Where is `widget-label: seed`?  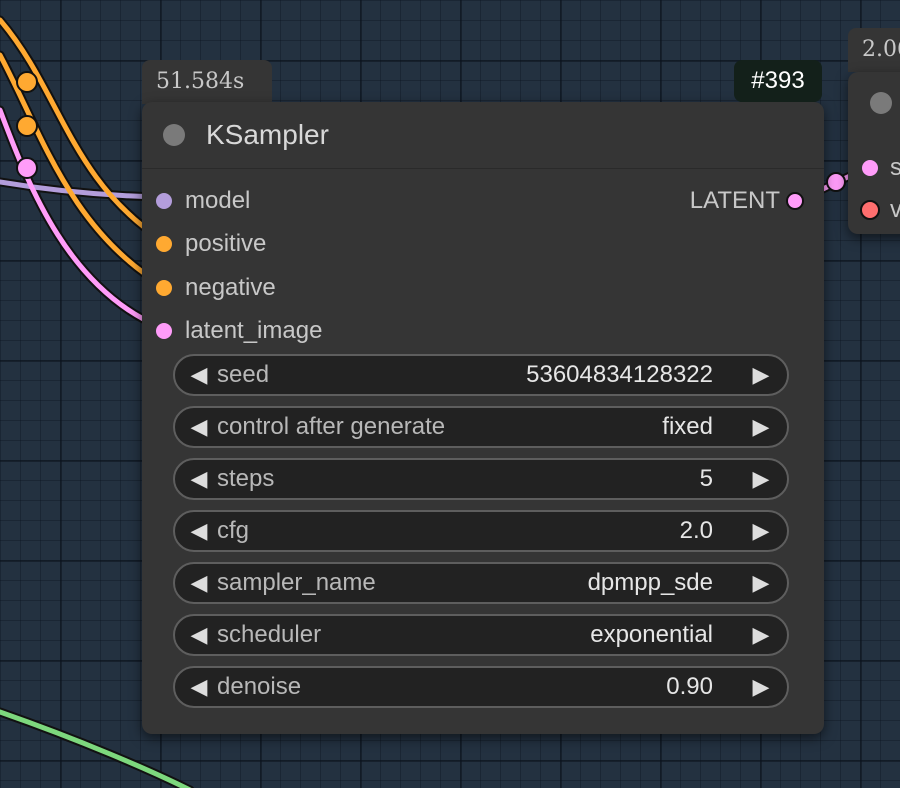 widget-label: seed is located at coordinates (243, 374).